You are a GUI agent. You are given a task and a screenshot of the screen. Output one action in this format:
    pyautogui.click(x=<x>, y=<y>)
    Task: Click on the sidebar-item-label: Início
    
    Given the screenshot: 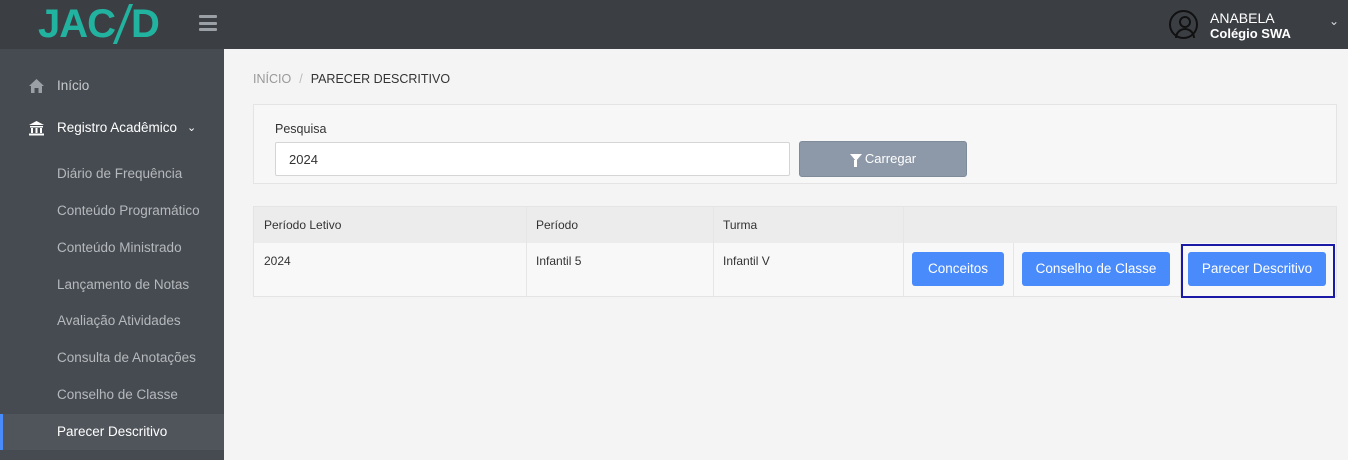 What is the action you would take?
    pyautogui.click(x=73, y=85)
    